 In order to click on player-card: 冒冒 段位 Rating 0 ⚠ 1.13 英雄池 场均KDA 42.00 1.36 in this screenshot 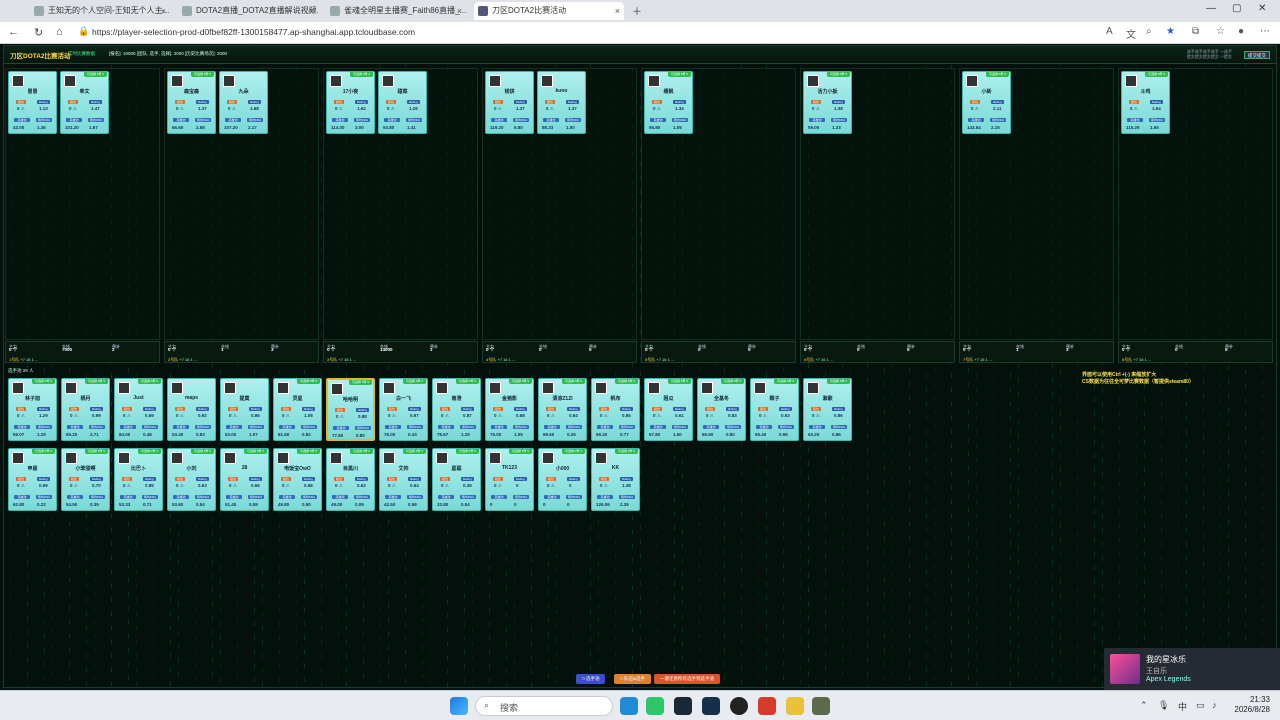, I will do `click(32, 102)`.